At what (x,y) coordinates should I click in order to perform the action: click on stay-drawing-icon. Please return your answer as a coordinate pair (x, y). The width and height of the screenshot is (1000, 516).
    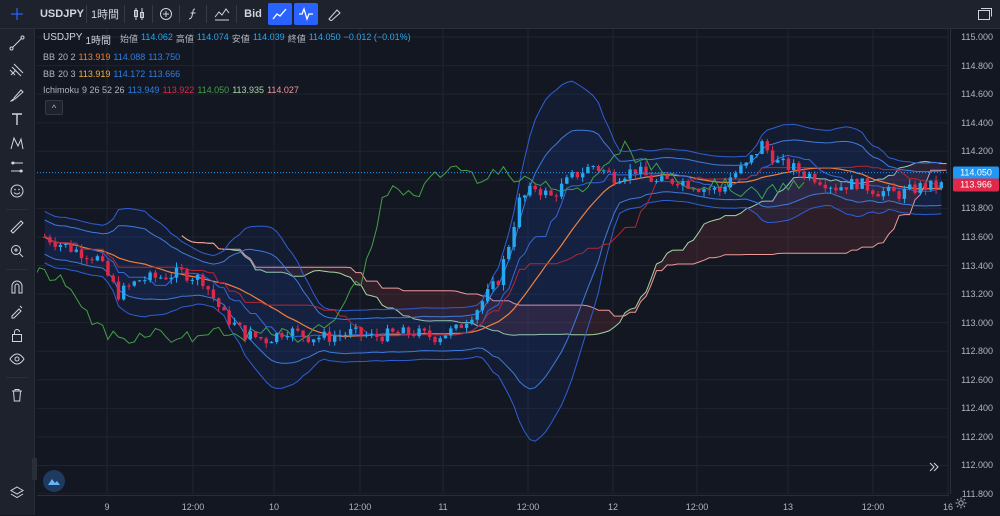
    Looking at the image, I should click on (17, 311).